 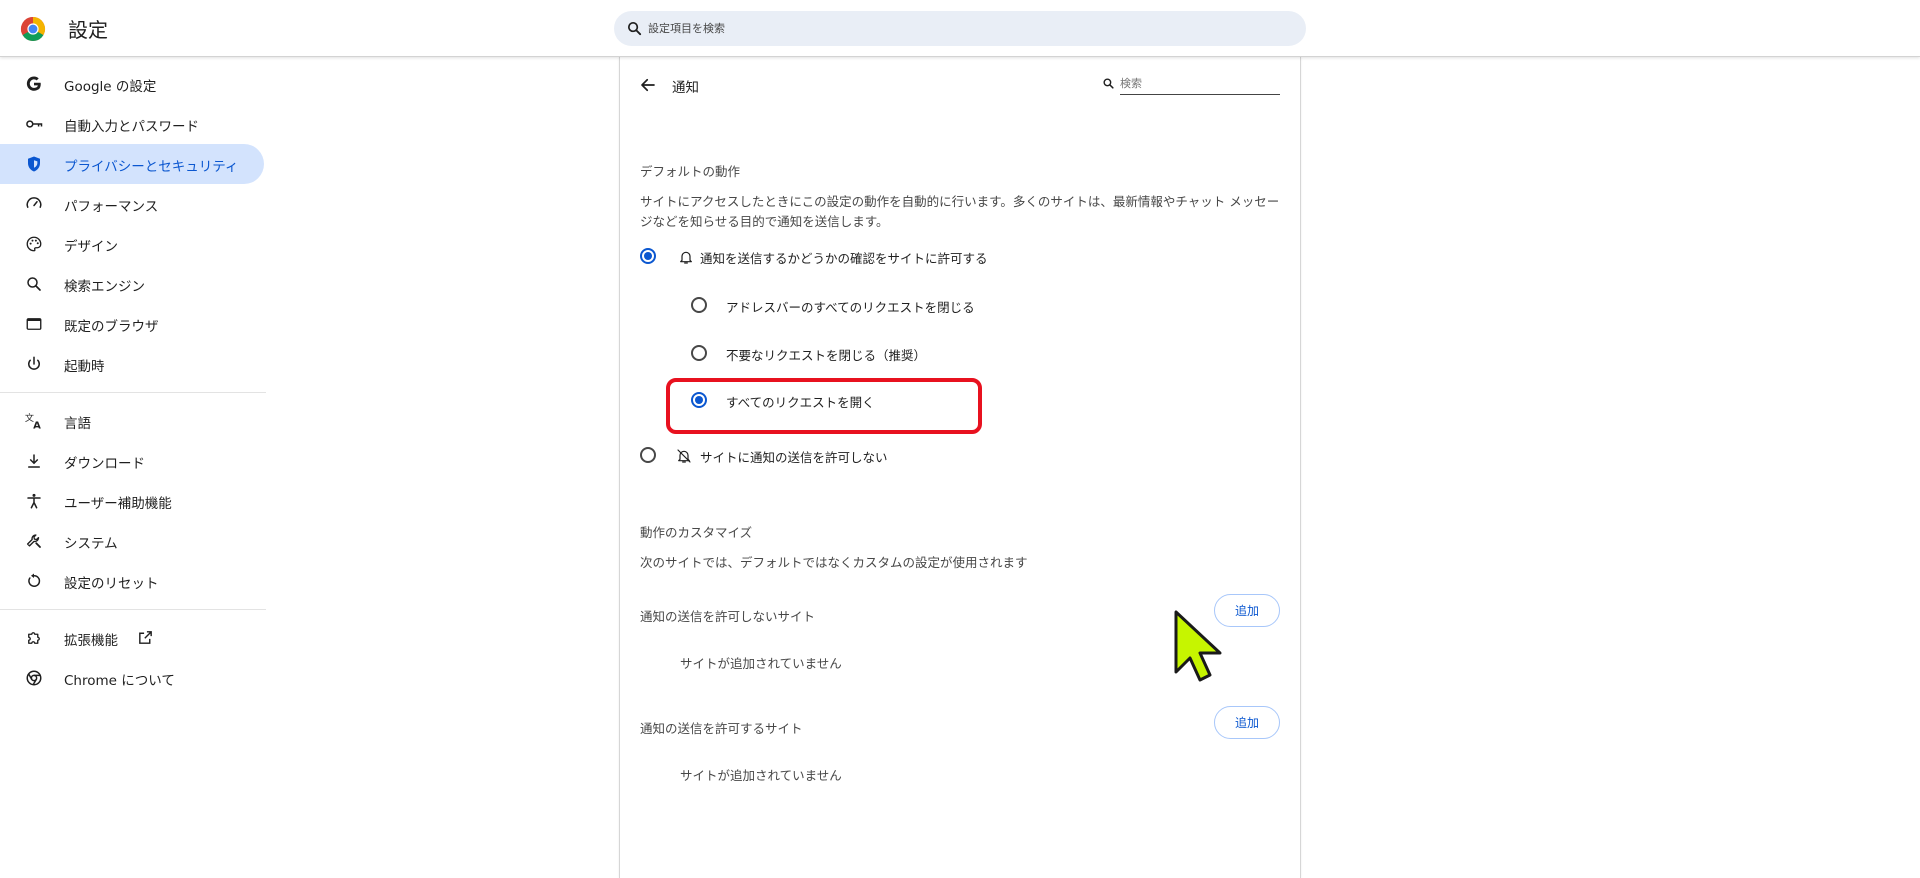 What do you see at coordinates (118, 504) in the screenshot?
I see `sidebar-item-label: ユーザー補助機能` at bounding box center [118, 504].